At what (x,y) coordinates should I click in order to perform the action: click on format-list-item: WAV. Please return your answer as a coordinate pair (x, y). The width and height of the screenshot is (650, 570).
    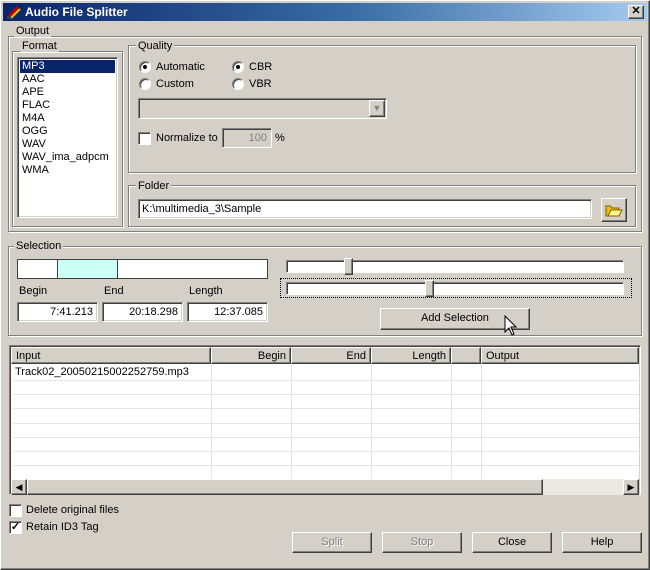
    Looking at the image, I should click on (67, 144).